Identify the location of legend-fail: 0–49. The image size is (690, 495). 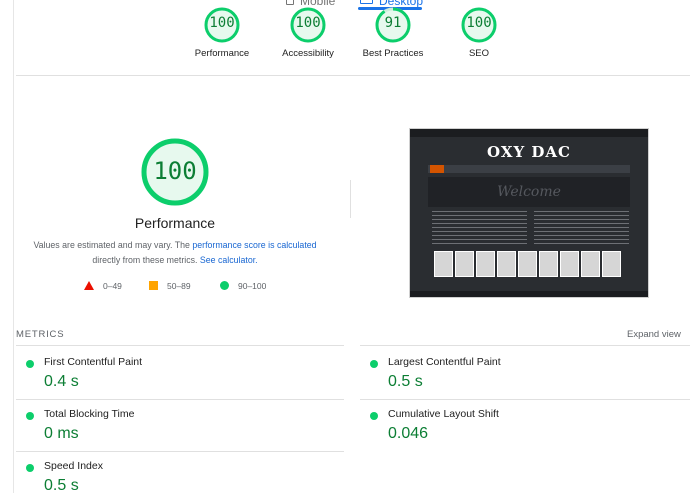
(103, 286).